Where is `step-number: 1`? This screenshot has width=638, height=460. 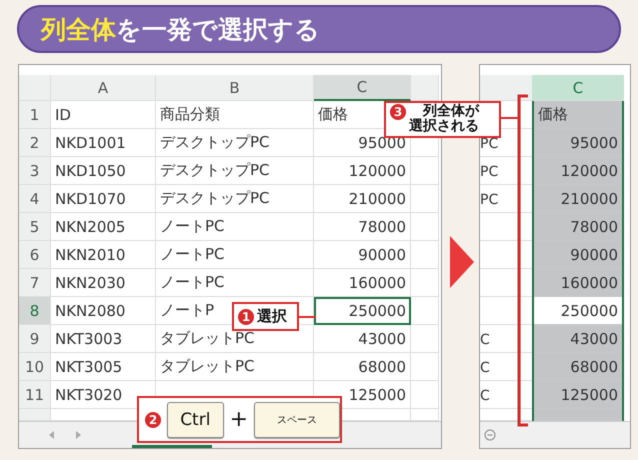
step-number: 1 is located at coordinates (246, 316).